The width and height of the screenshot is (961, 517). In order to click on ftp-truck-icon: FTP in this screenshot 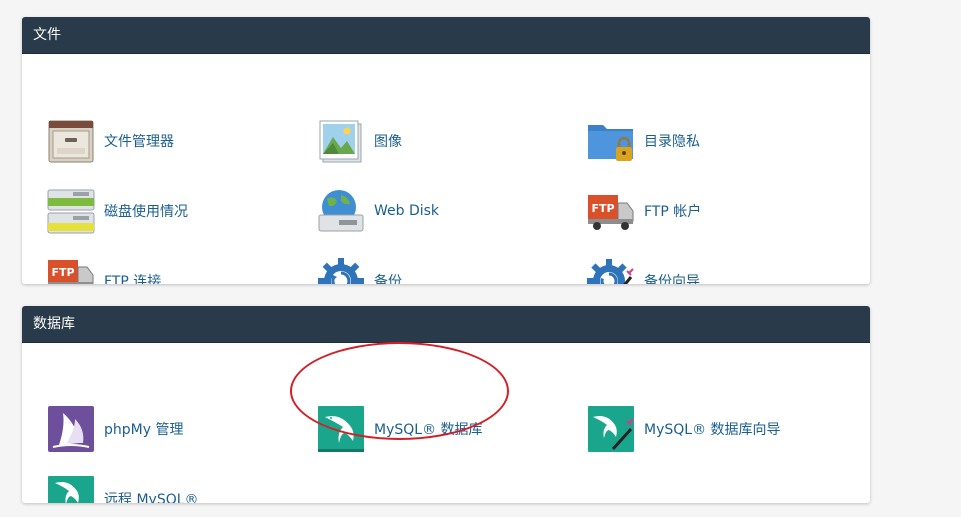, I will do `click(611, 211)`.